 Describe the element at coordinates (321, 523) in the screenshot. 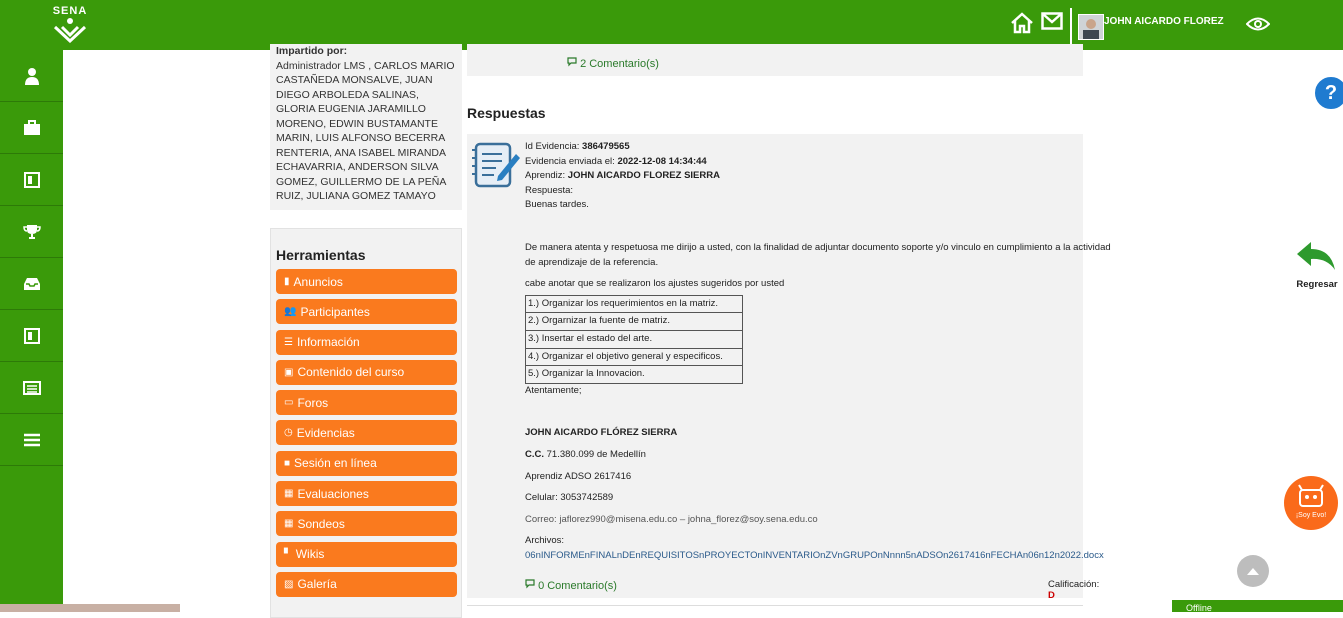

I see `tool-label: Sondeos` at that location.